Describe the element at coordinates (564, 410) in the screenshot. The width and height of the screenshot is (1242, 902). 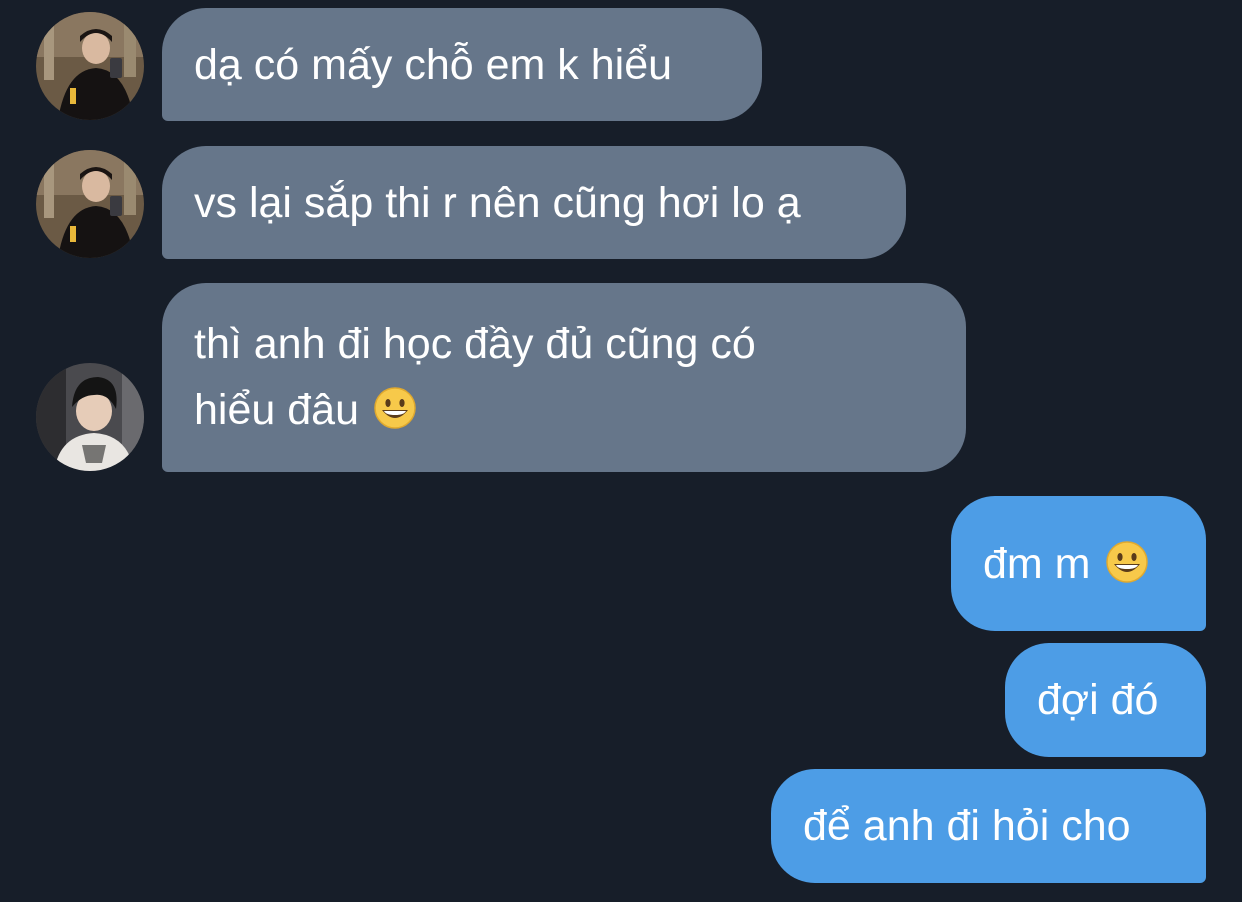
I see `message-text-line: hiểu đâu` at that location.